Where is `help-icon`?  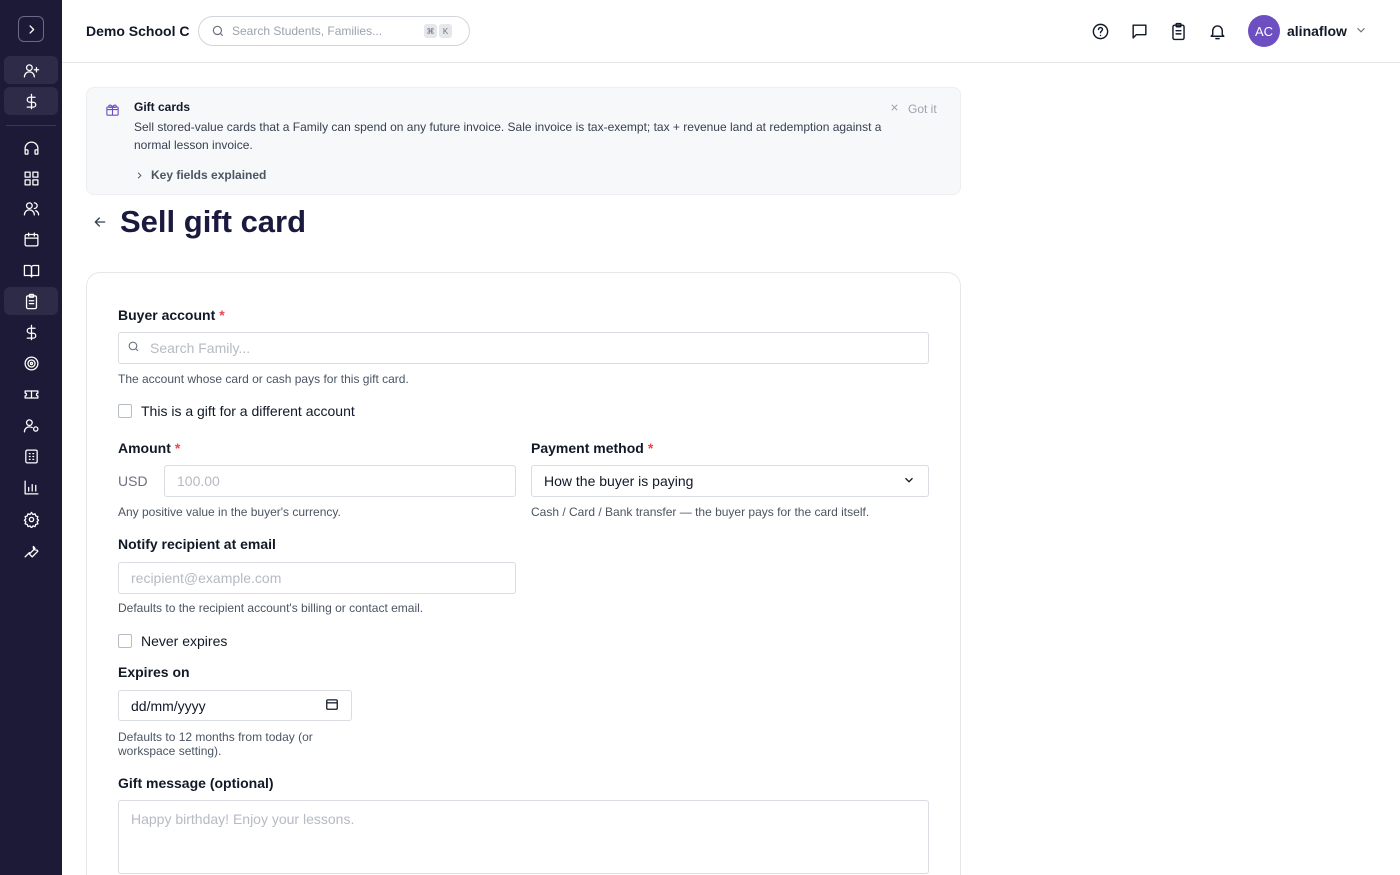
help-icon is located at coordinates (1100, 31).